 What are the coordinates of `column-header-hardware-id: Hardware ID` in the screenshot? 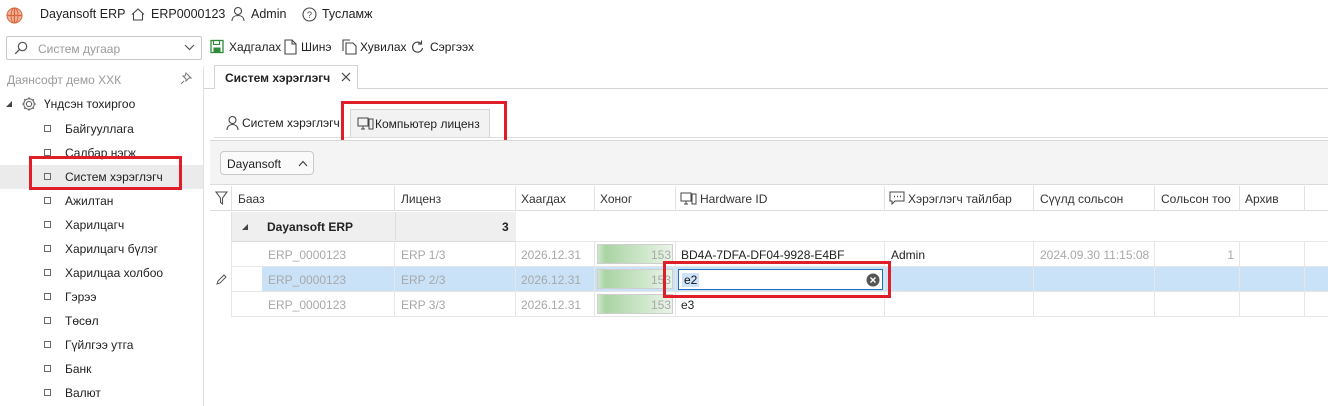 It's located at (780, 198).